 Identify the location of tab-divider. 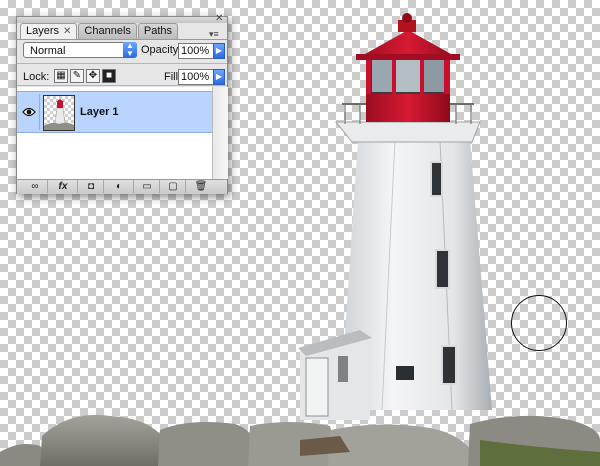
(122, 39).